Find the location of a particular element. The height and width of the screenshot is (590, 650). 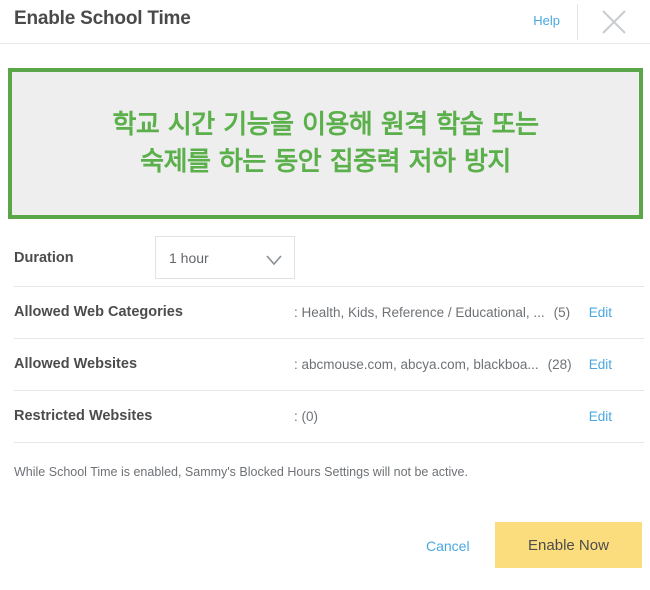

cancel-button: Cancel is located at coordinates (448, 546).